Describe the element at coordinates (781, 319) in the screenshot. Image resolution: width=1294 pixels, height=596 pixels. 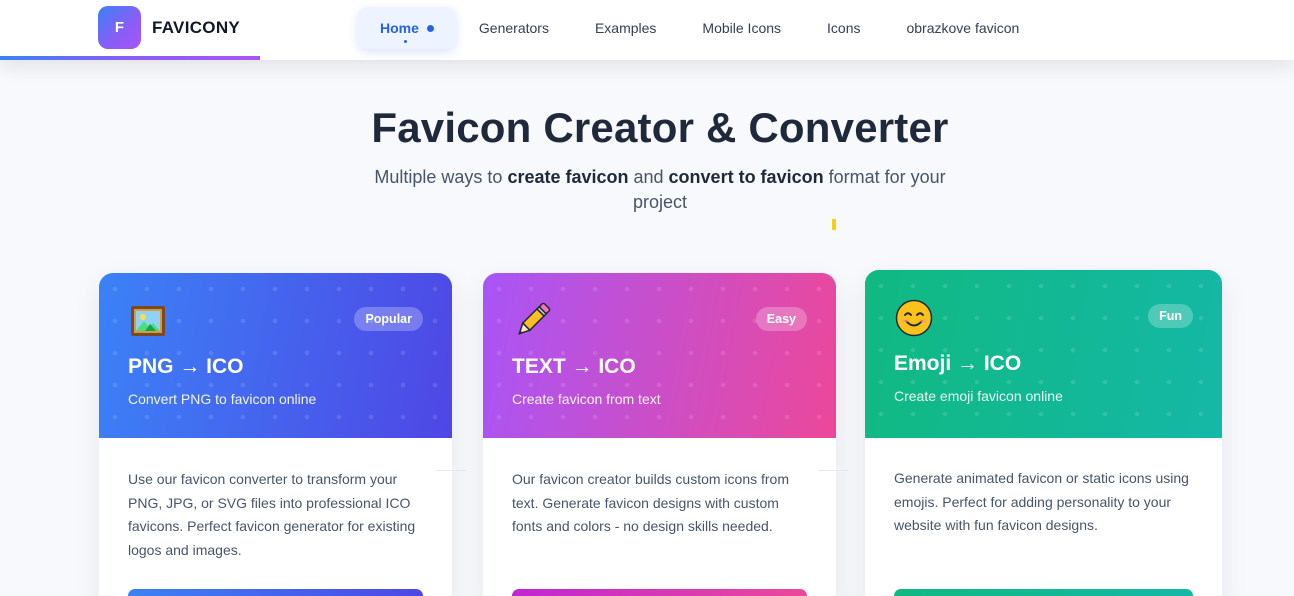
I see `card-badge: Easy` at that location.